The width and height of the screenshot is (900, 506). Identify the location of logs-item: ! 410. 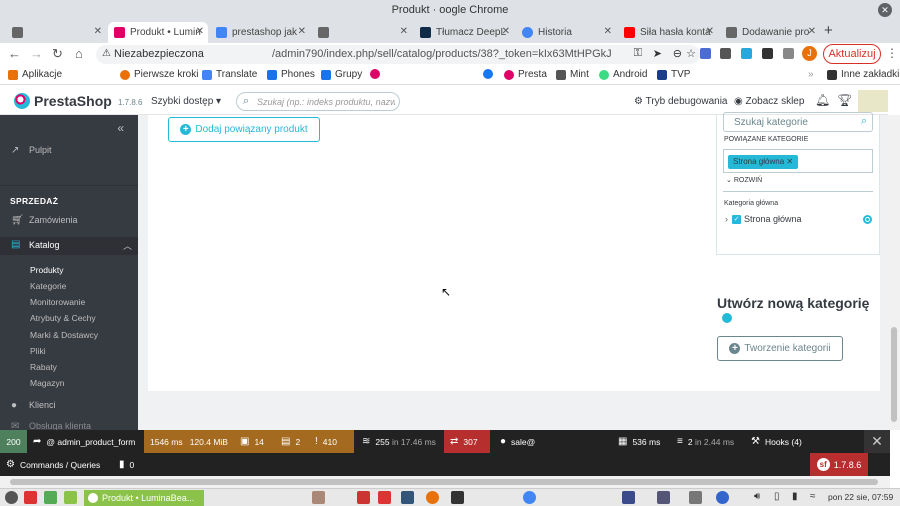
(331, 441).